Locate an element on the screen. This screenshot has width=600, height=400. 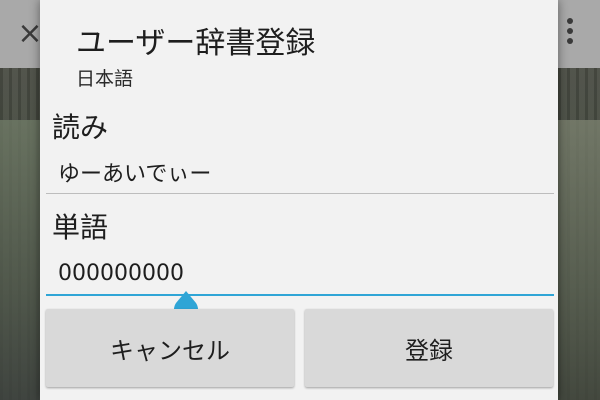
cancel-button: キャンセル is located at coordinates (170, 348).